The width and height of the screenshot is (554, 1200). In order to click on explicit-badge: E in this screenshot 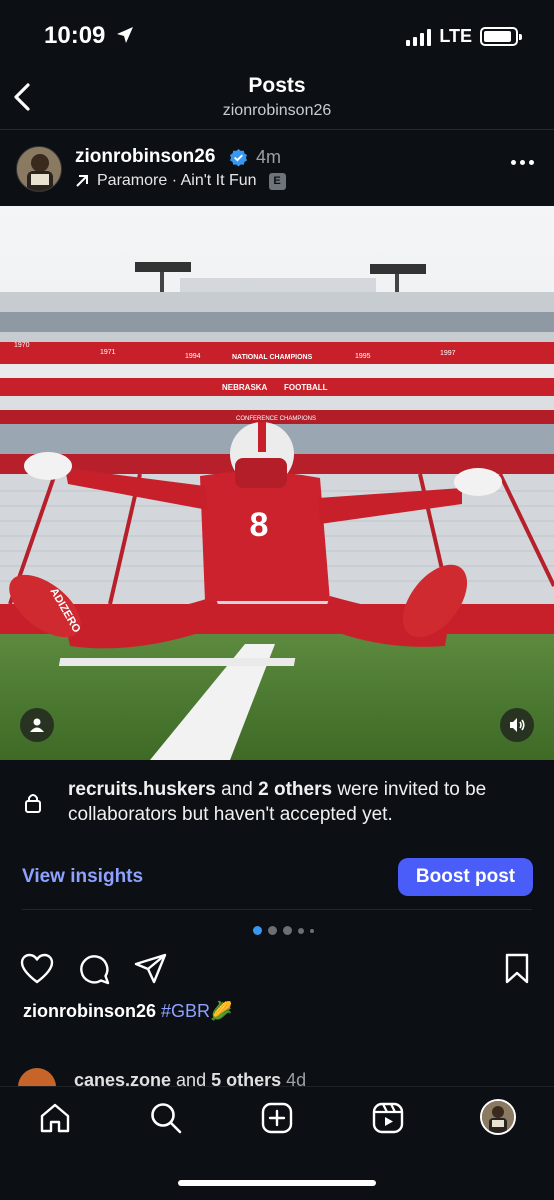, I will do `click(277, 181)`.